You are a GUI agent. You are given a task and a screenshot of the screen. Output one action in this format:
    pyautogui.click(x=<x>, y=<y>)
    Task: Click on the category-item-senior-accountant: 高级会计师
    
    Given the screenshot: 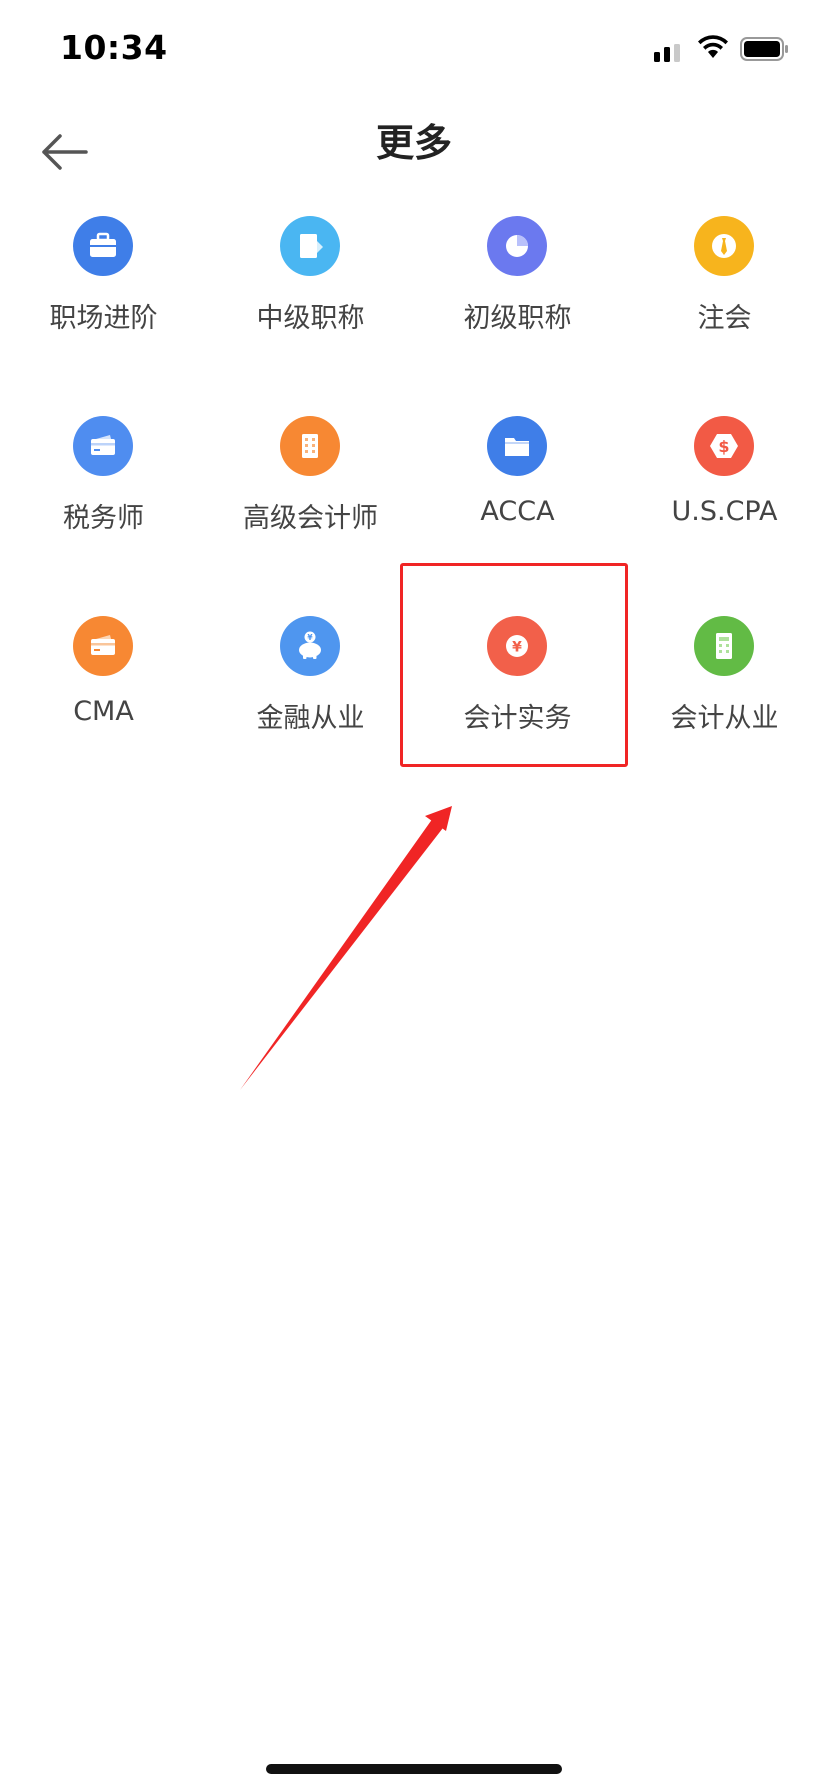 What is the action you would take?
    pyautogui.click(x=310, y=500)
    